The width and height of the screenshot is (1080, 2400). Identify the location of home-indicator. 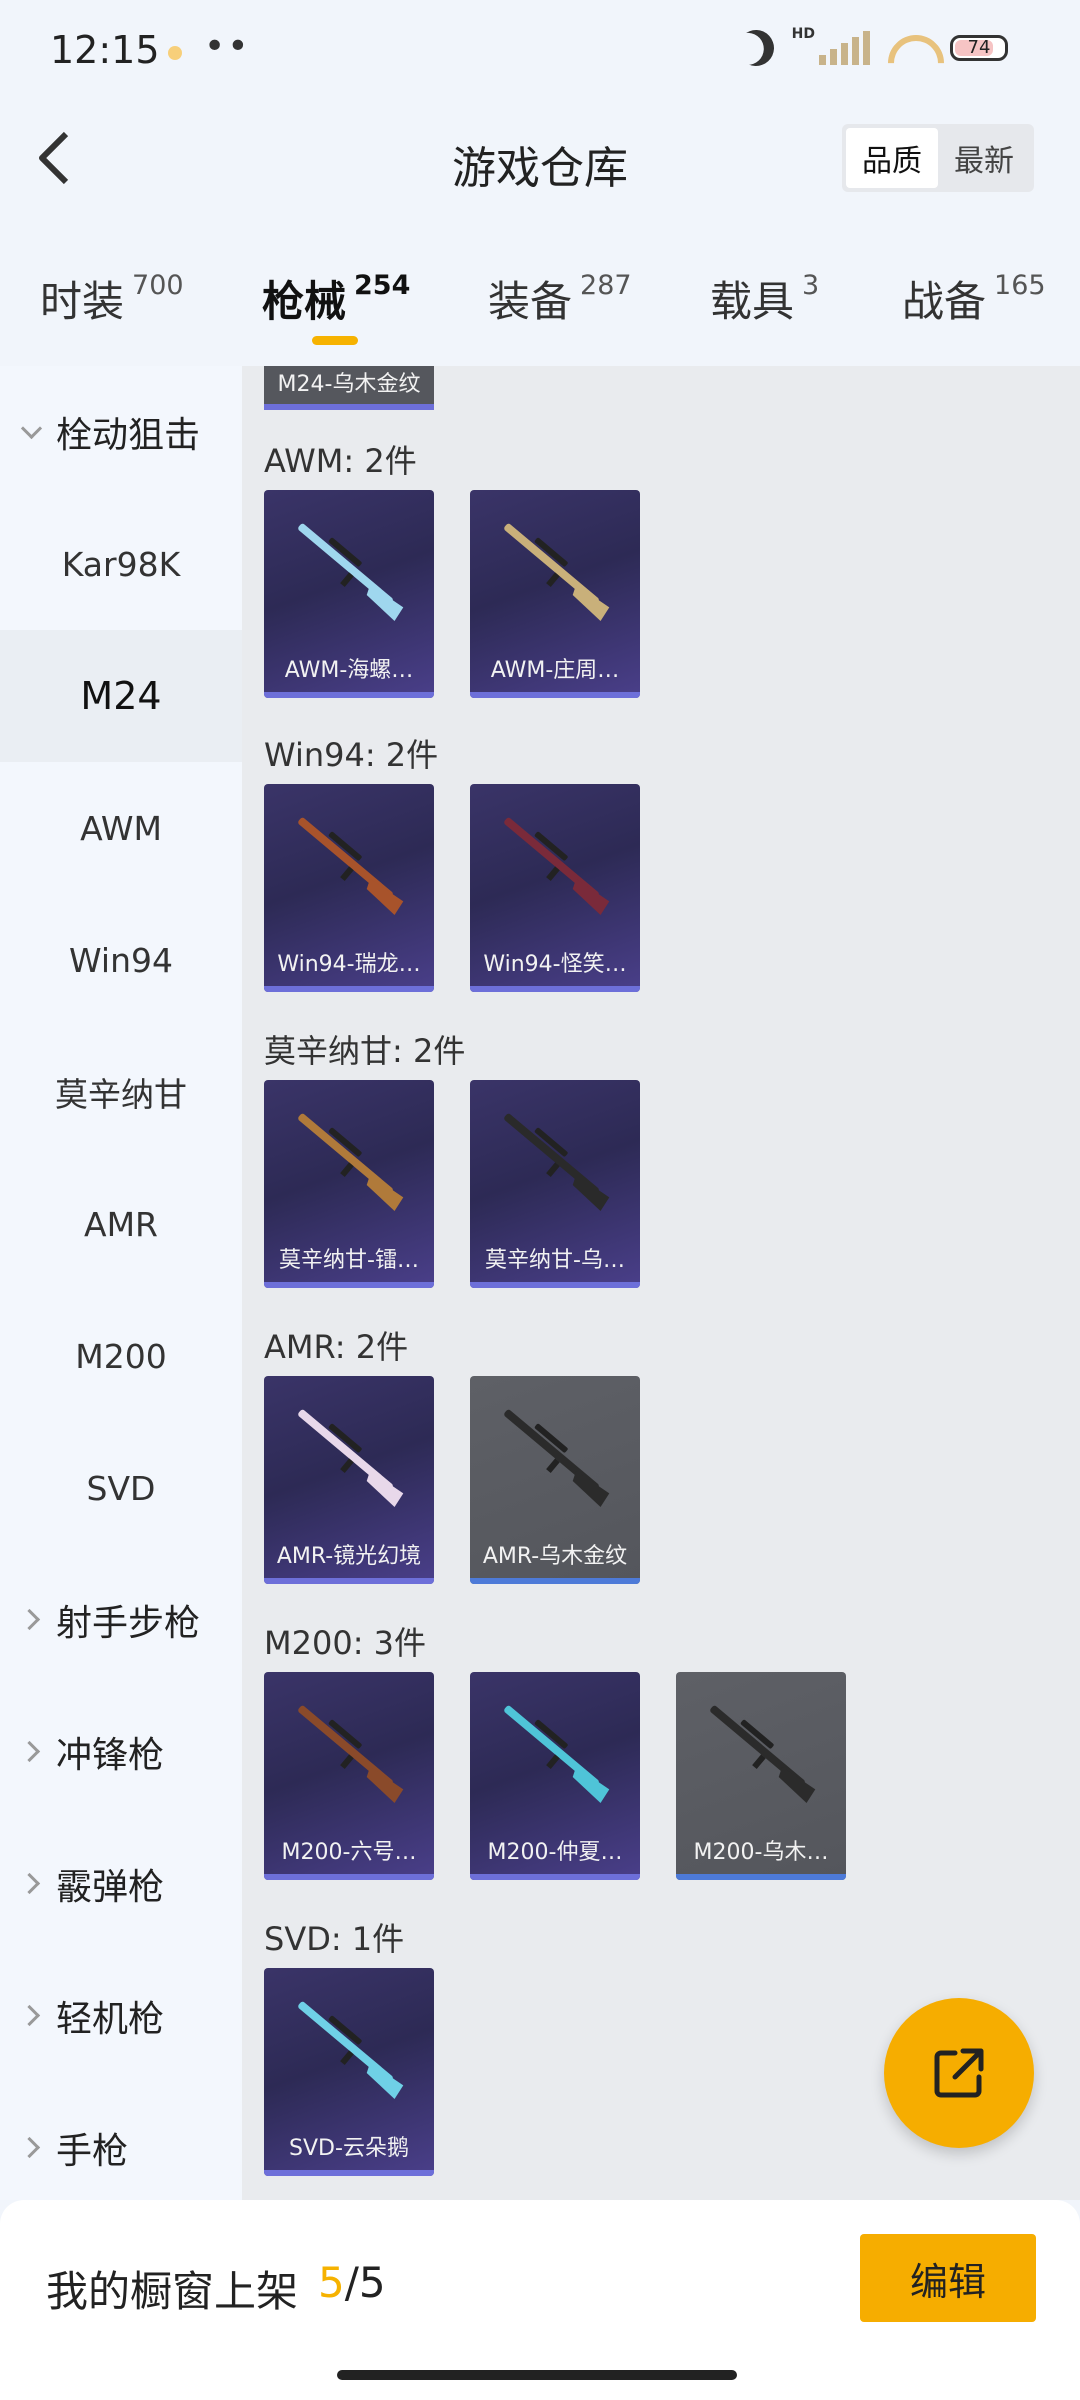
(537, 2375).